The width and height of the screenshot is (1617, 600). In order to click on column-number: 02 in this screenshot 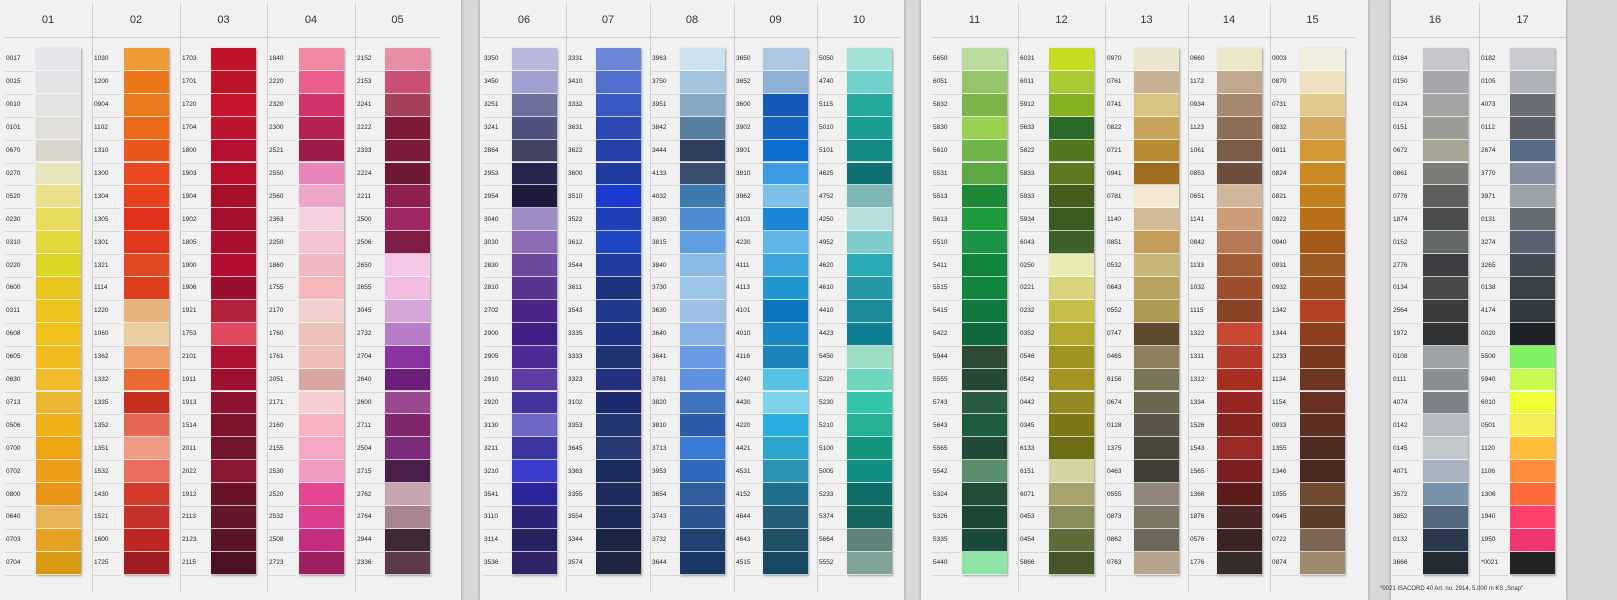, I will do `click(136, 20)`.